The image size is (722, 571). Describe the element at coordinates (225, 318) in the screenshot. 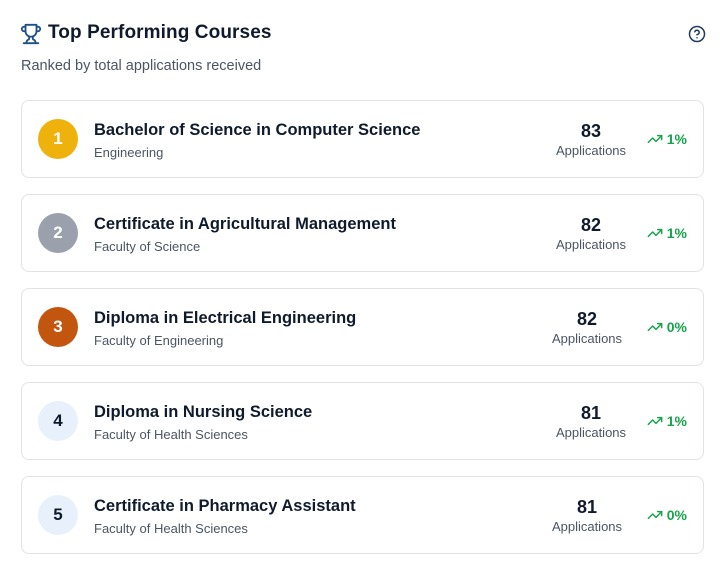

I see `course-name: Diploma in Electrical Engineering` at that location.